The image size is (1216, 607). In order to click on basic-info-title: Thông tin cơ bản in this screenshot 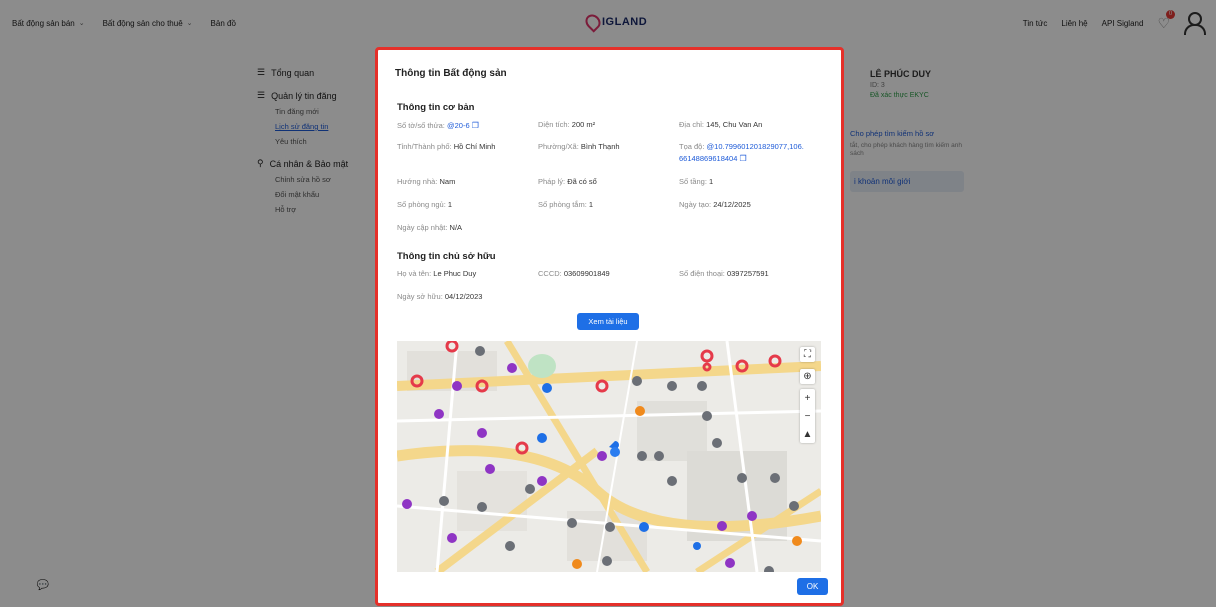, I will do `click(436, 107)`.